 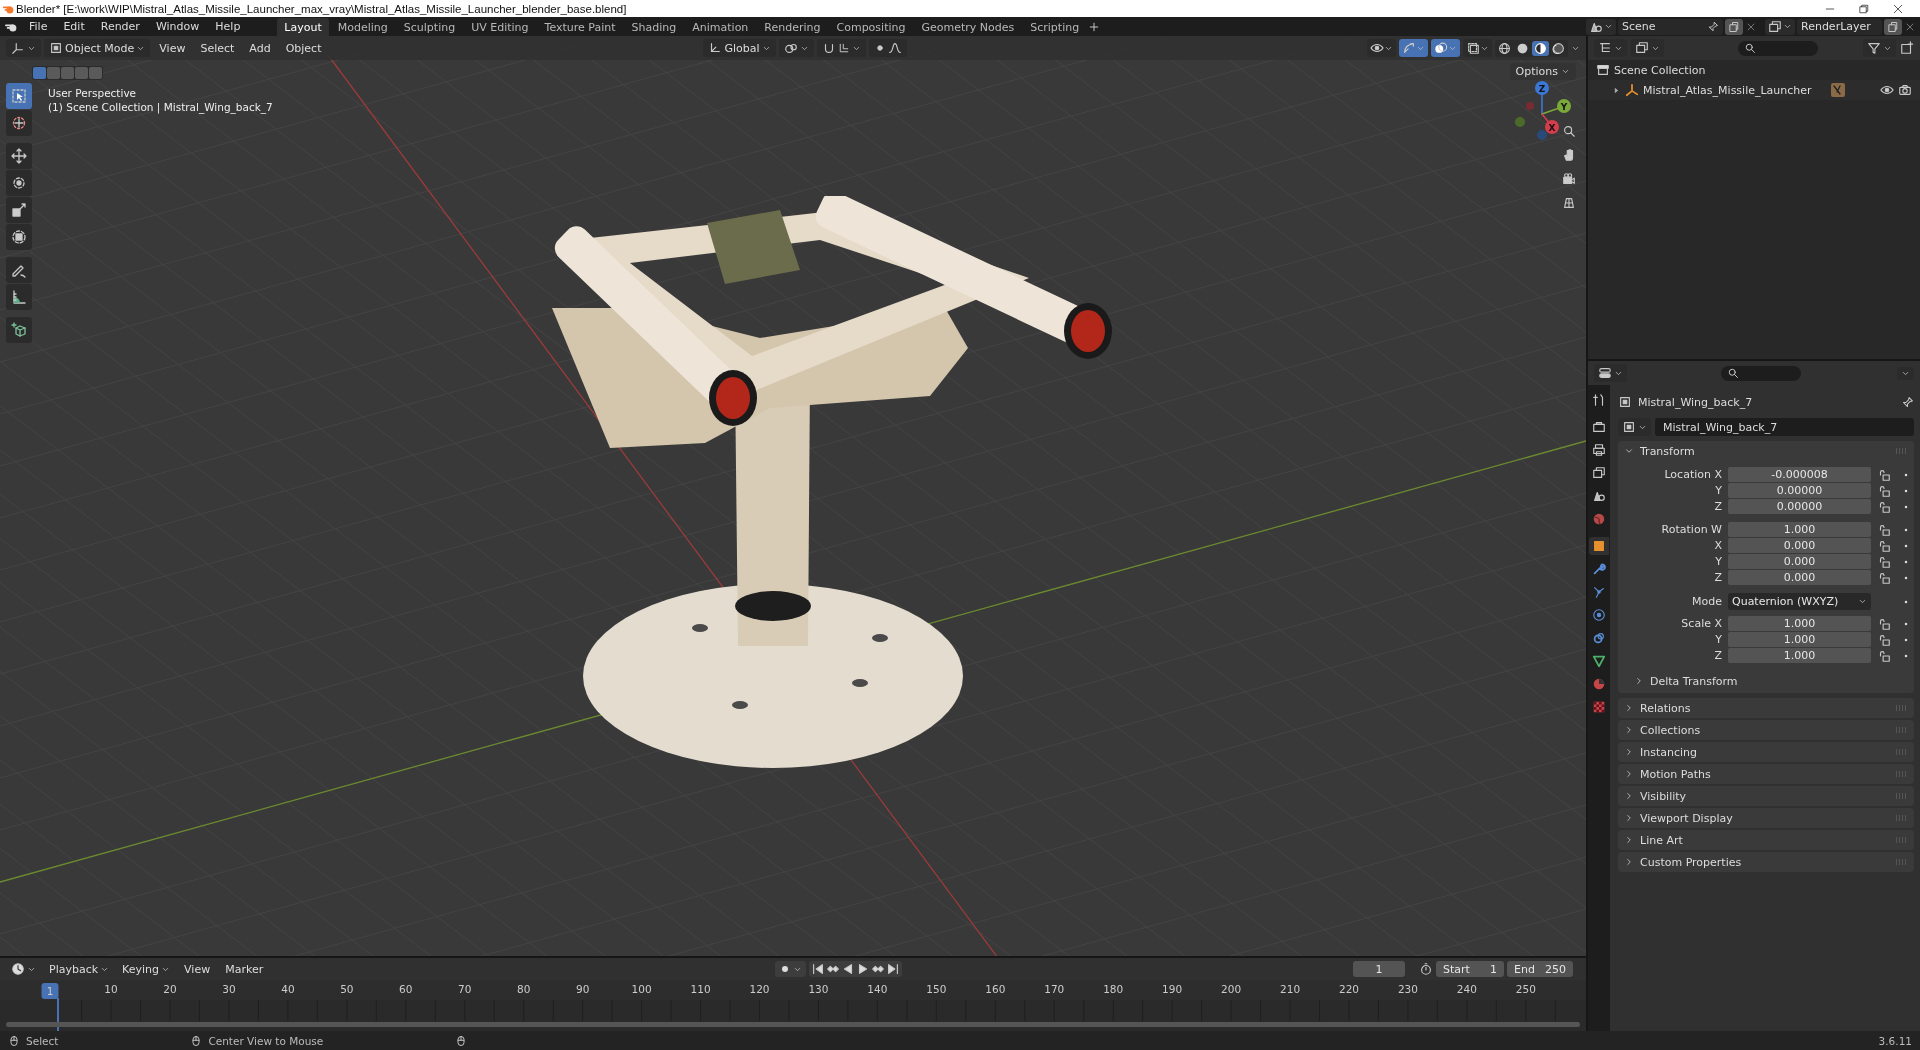 What do you see at coordinates (97, 48) in the screenshot?
I see `mode-dropdown: Object Mode` at bounding box center [97, 48].